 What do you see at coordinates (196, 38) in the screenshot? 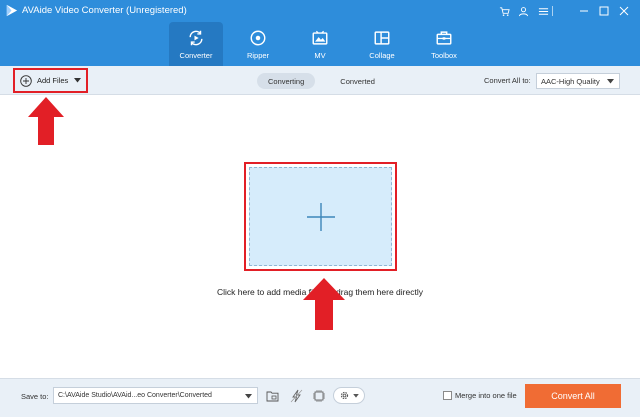
I see `converter-icon` at bounding box center [196, 38].